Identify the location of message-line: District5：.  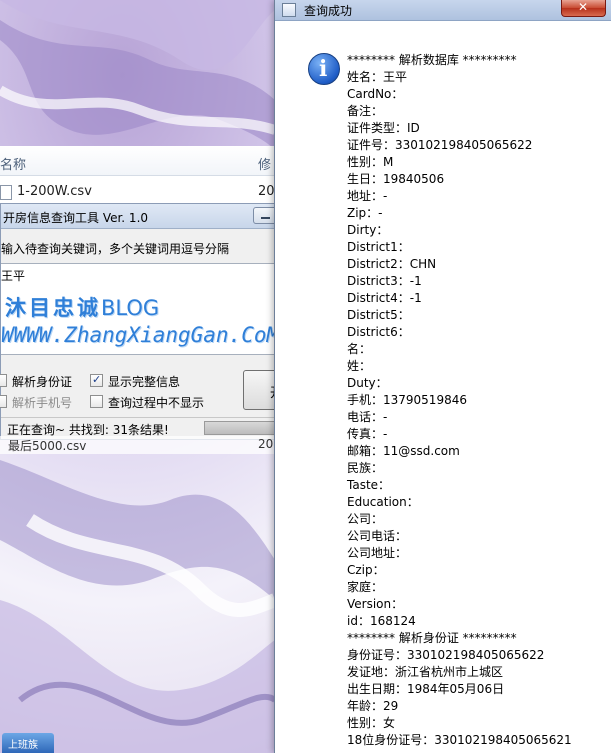
(378, 315).